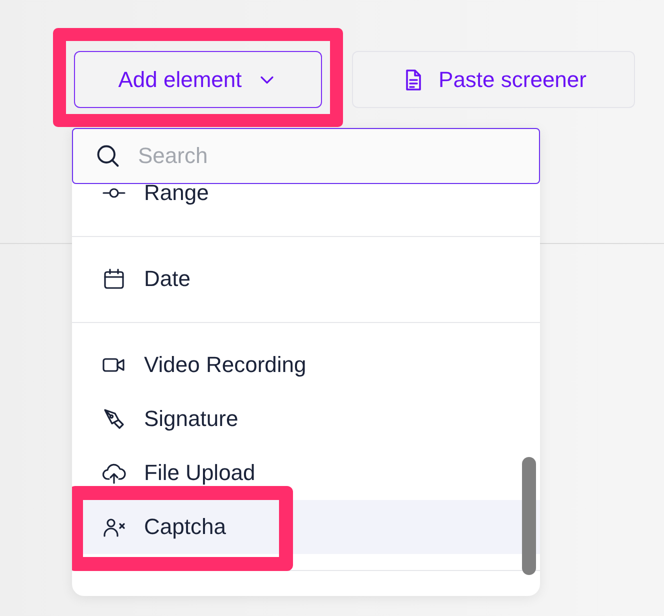  What do you see at coordinates (176, 195) in the screenshot?
I see `menu-item-label: Range` at bounding box center [176, 195].